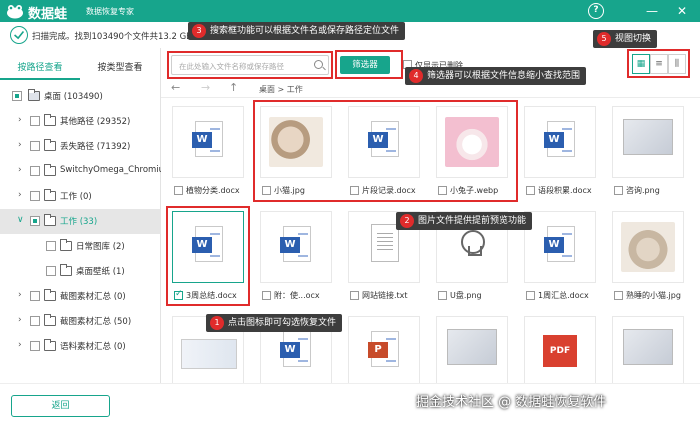 This screenshot has height=423, width=700. I want to click on filter-button: 筛选器, so click(365, 65).